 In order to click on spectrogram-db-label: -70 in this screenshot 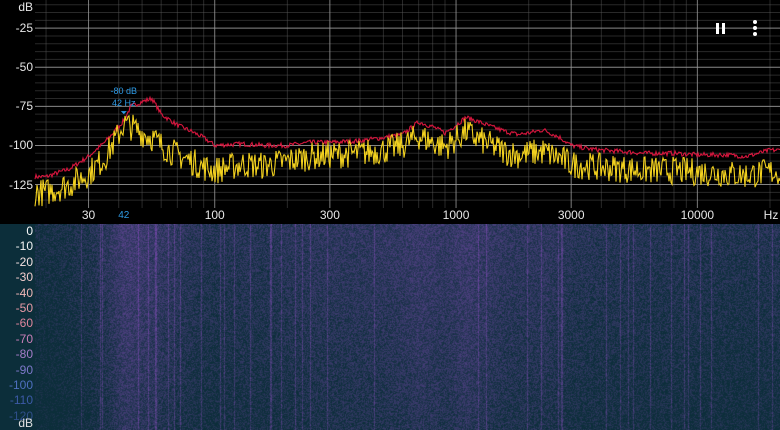, I will do `click(24, 338)`.